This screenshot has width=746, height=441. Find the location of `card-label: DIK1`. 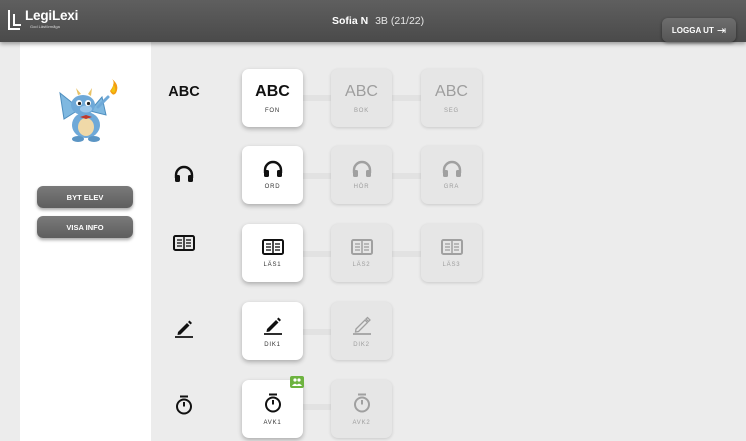

card-label: DIK1 is located at coordinates (272, 344).